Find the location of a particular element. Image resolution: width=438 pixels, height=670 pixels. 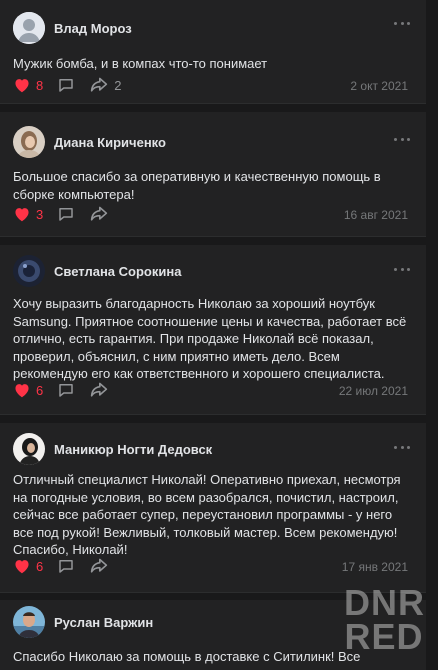

like-button: 3 is located at coordinates (28, 214).